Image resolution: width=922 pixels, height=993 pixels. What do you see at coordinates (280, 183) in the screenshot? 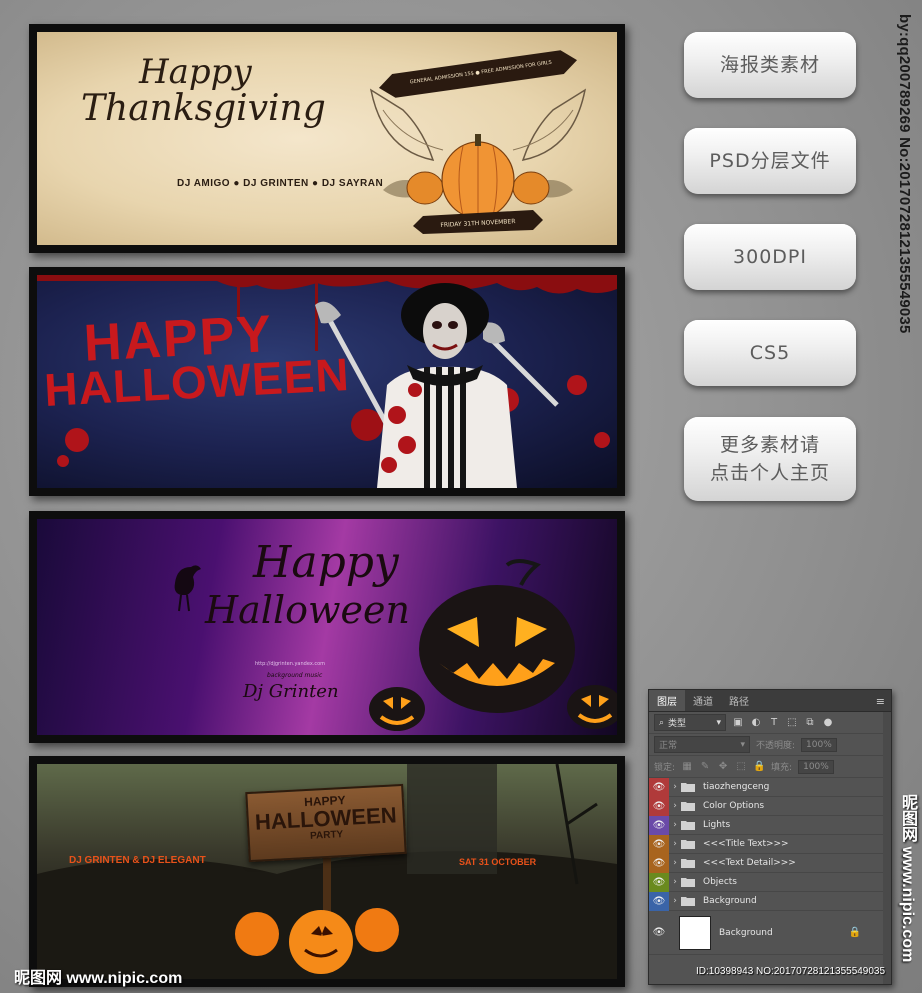
I see `thanksgiving-djs: DJ AMIGO ● DJ GRINTEN ● DJ SAYRAN` at bounding box center [280, 183].